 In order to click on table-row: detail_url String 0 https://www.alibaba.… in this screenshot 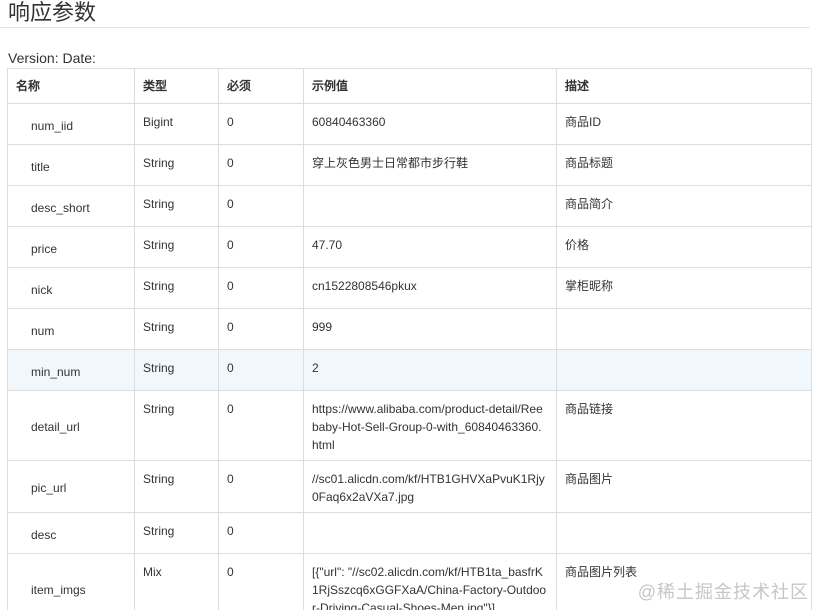, I will do `click(409, 425)`.